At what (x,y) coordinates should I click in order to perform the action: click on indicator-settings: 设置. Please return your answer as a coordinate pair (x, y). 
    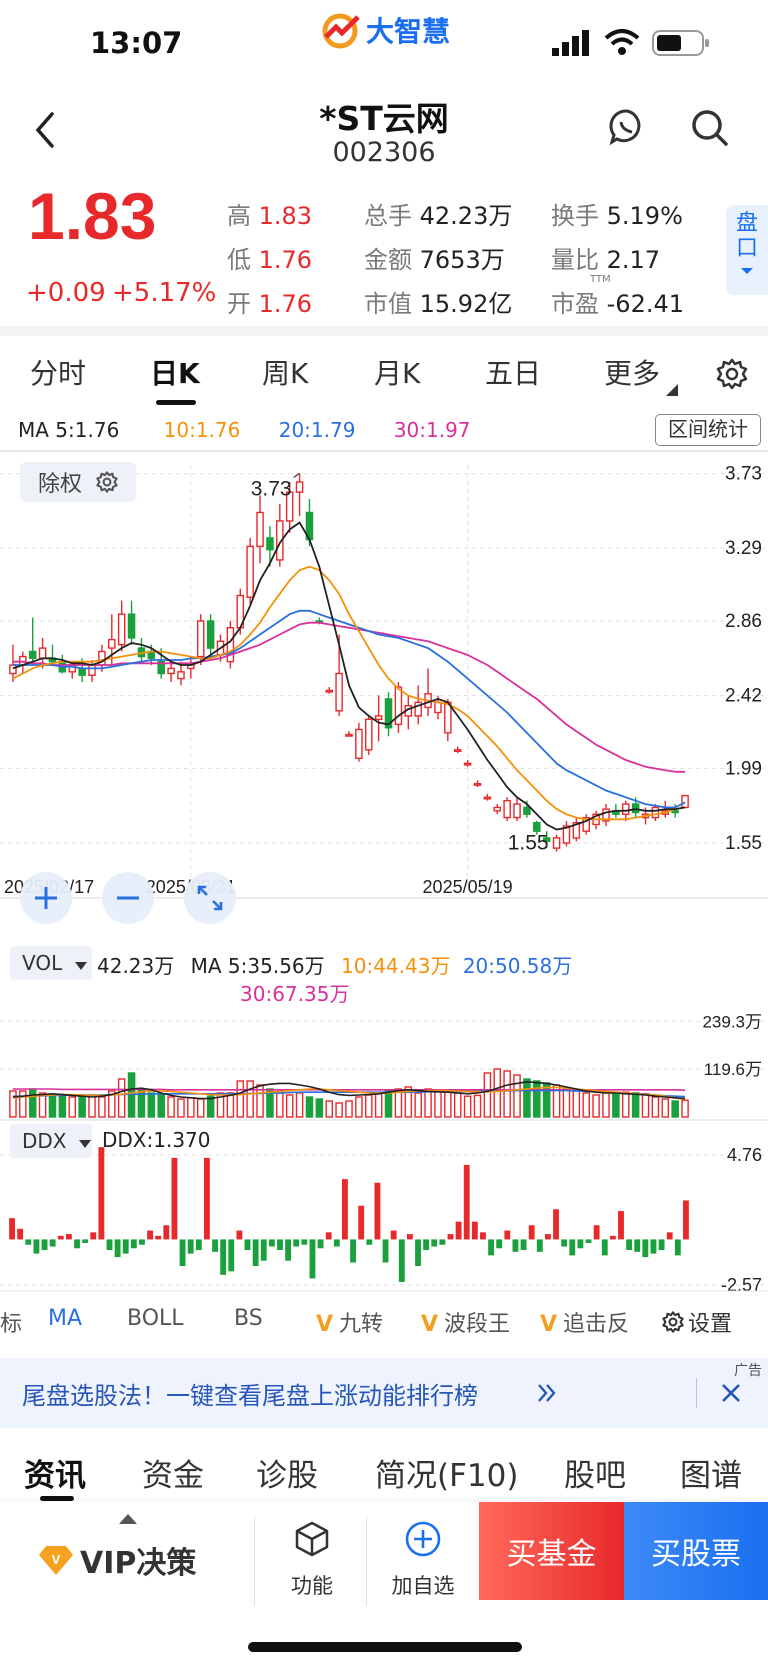
    Looking at the image, I should click on (697, 1322).